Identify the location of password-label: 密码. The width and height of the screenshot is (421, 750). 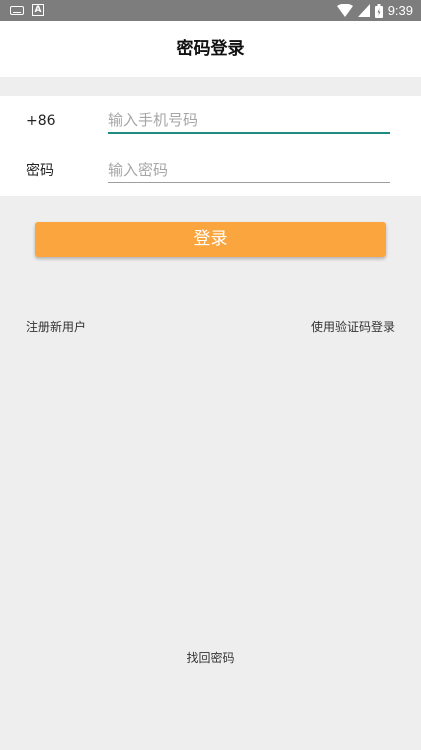
(40, 171).